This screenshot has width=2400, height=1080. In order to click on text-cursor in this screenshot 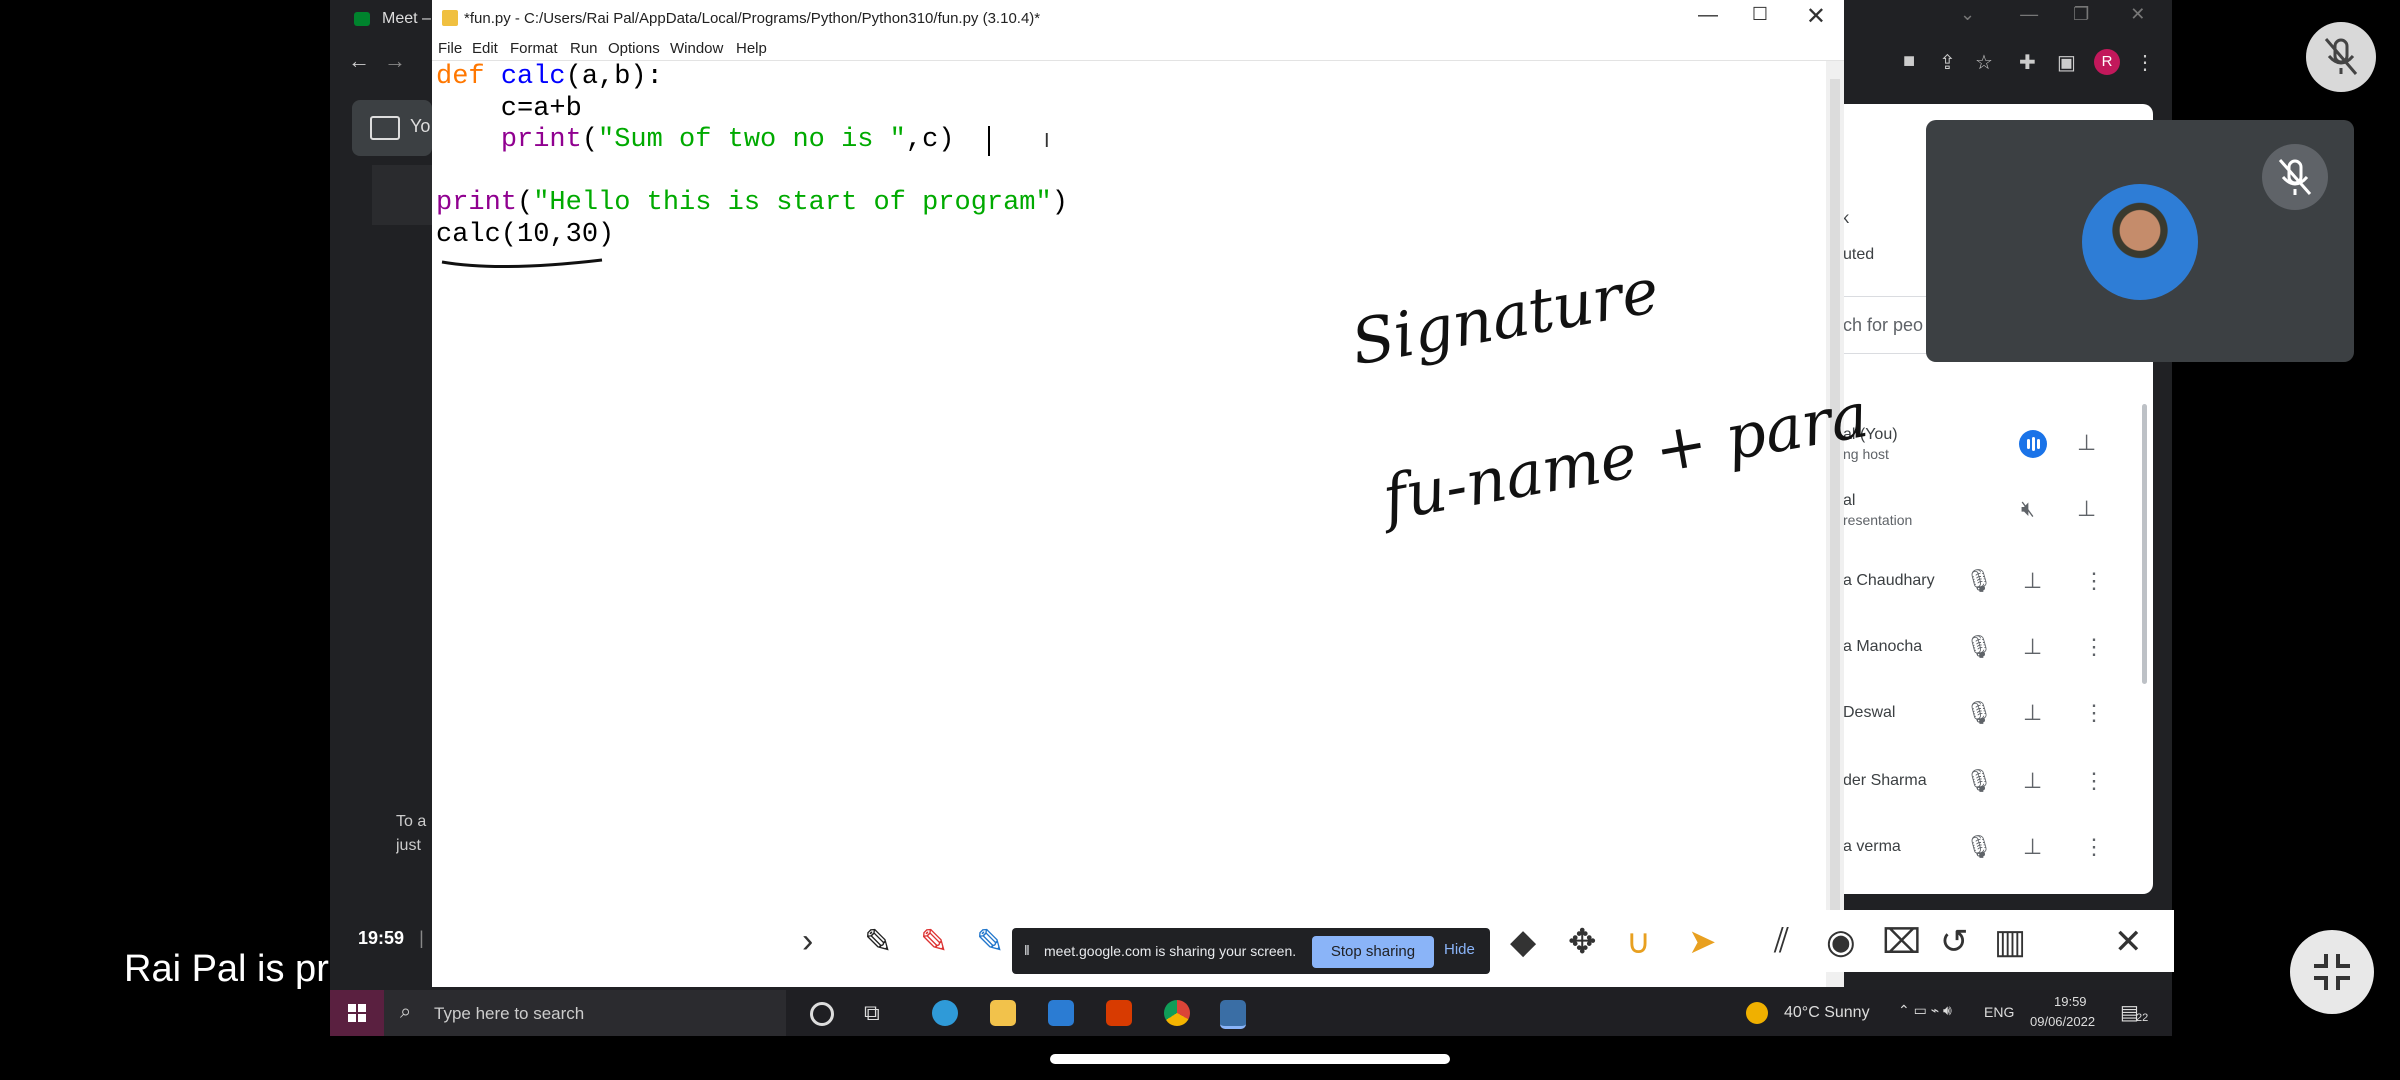, I will do `click(989, 141)`.